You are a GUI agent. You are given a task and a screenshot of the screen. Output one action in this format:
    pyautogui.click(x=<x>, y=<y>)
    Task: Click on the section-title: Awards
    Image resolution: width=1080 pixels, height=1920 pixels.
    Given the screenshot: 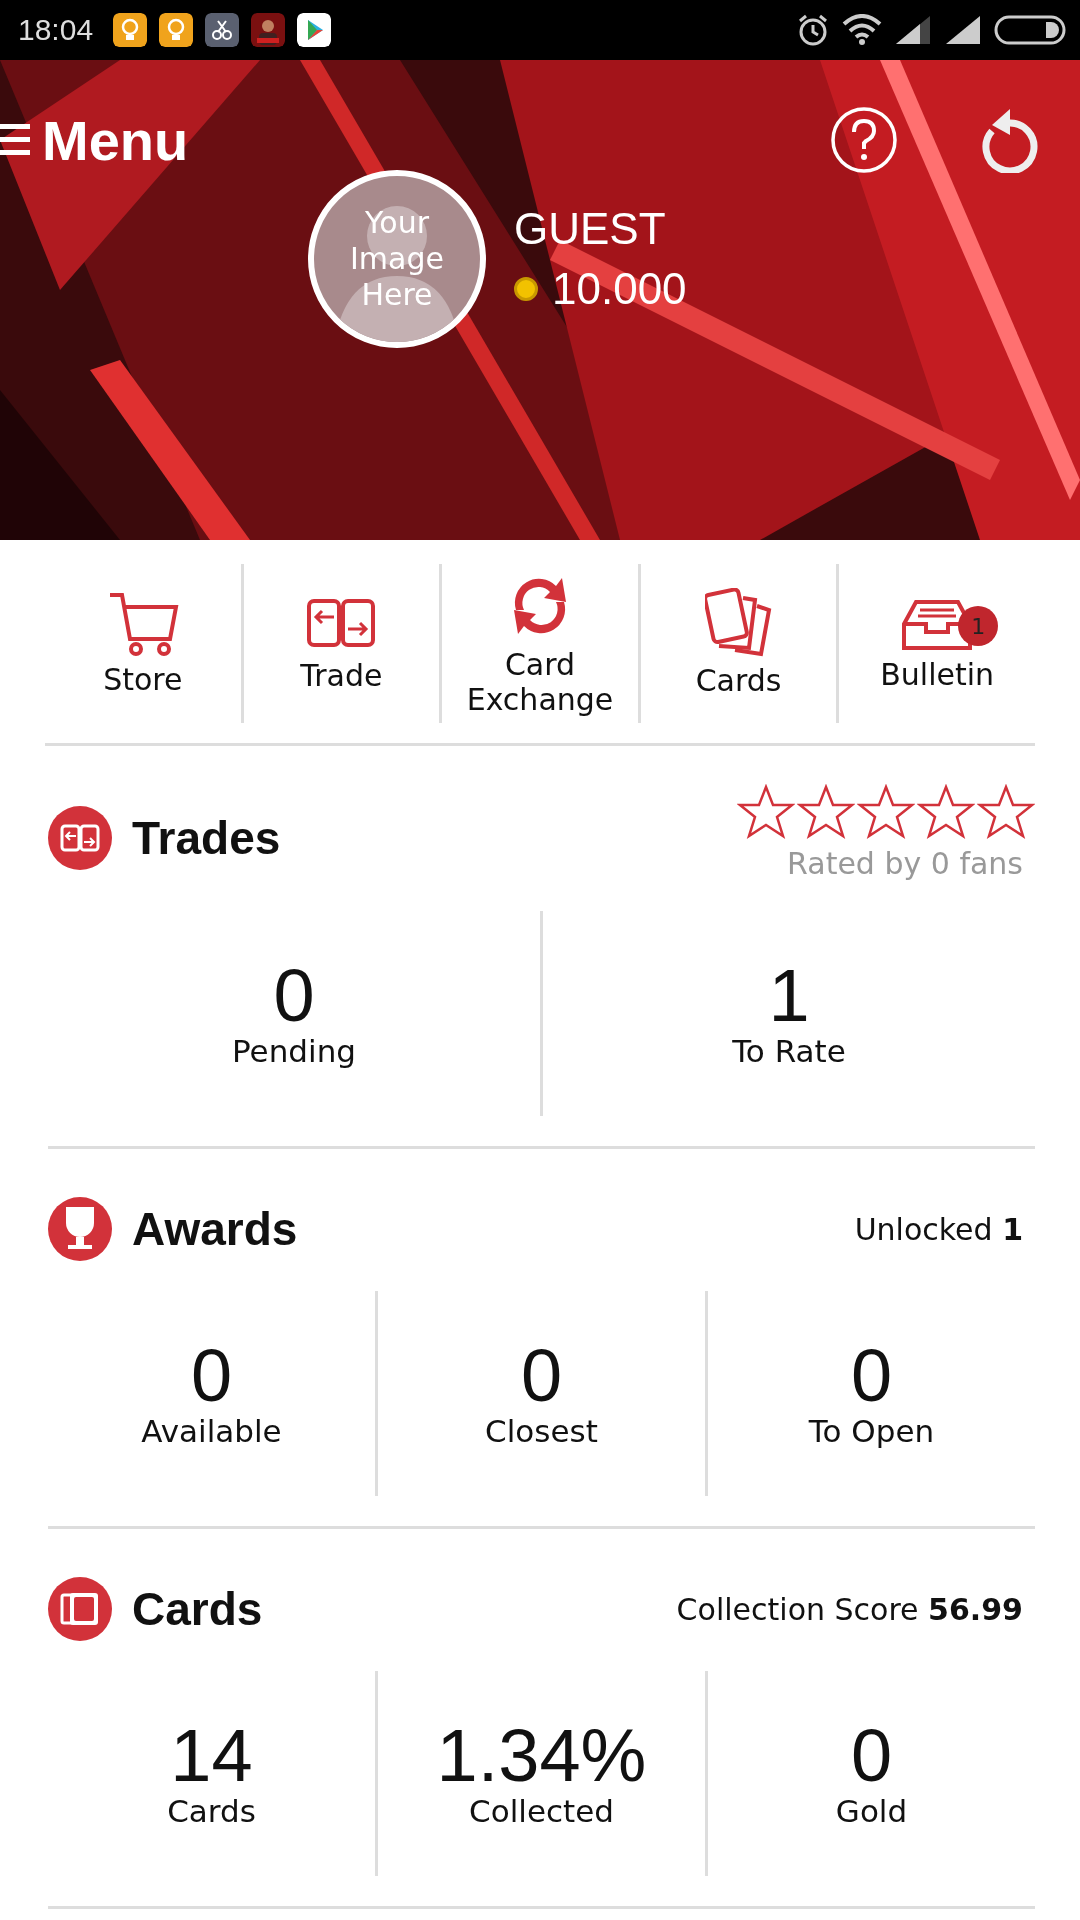 What is the action you would take?
    pyautogui.click(x=215, y=1229)
    